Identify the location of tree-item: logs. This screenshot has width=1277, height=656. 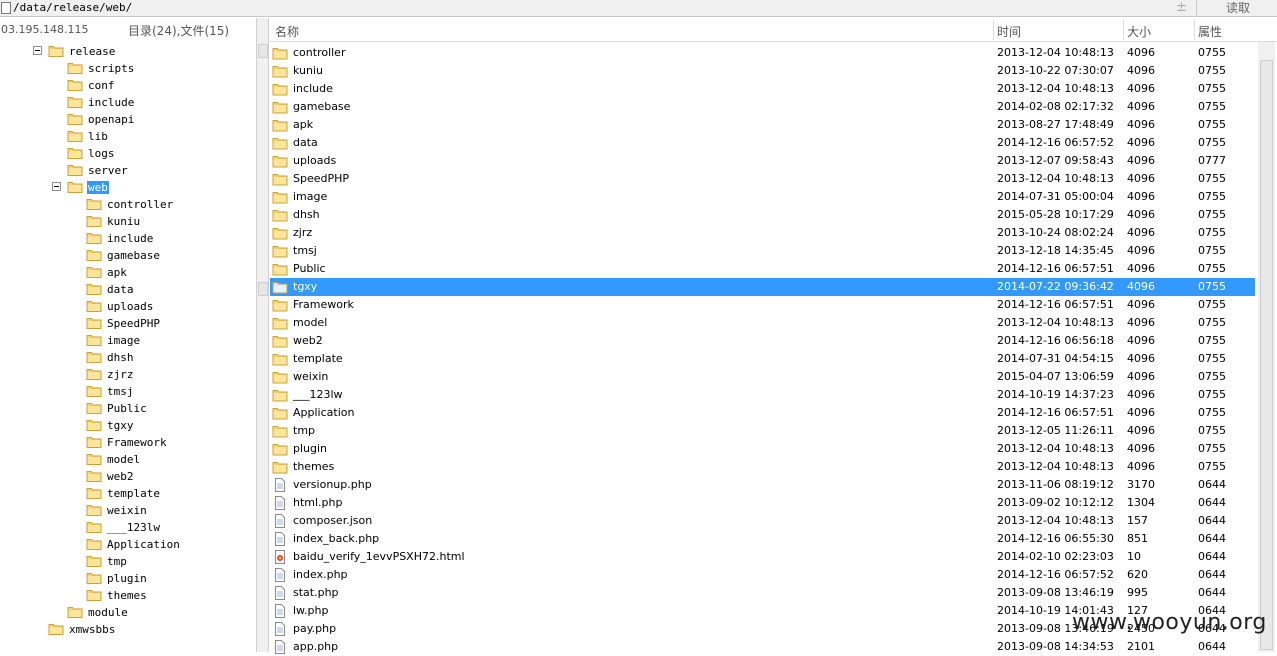
(91, 153).